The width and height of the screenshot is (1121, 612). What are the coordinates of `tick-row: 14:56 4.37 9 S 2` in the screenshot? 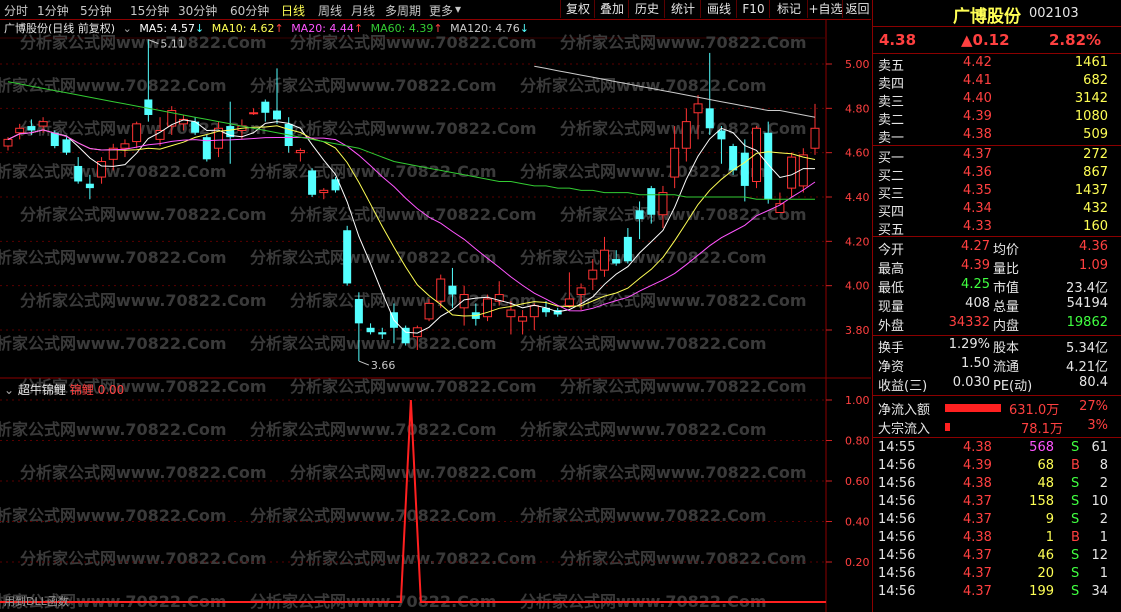 It's located at (997, 521).